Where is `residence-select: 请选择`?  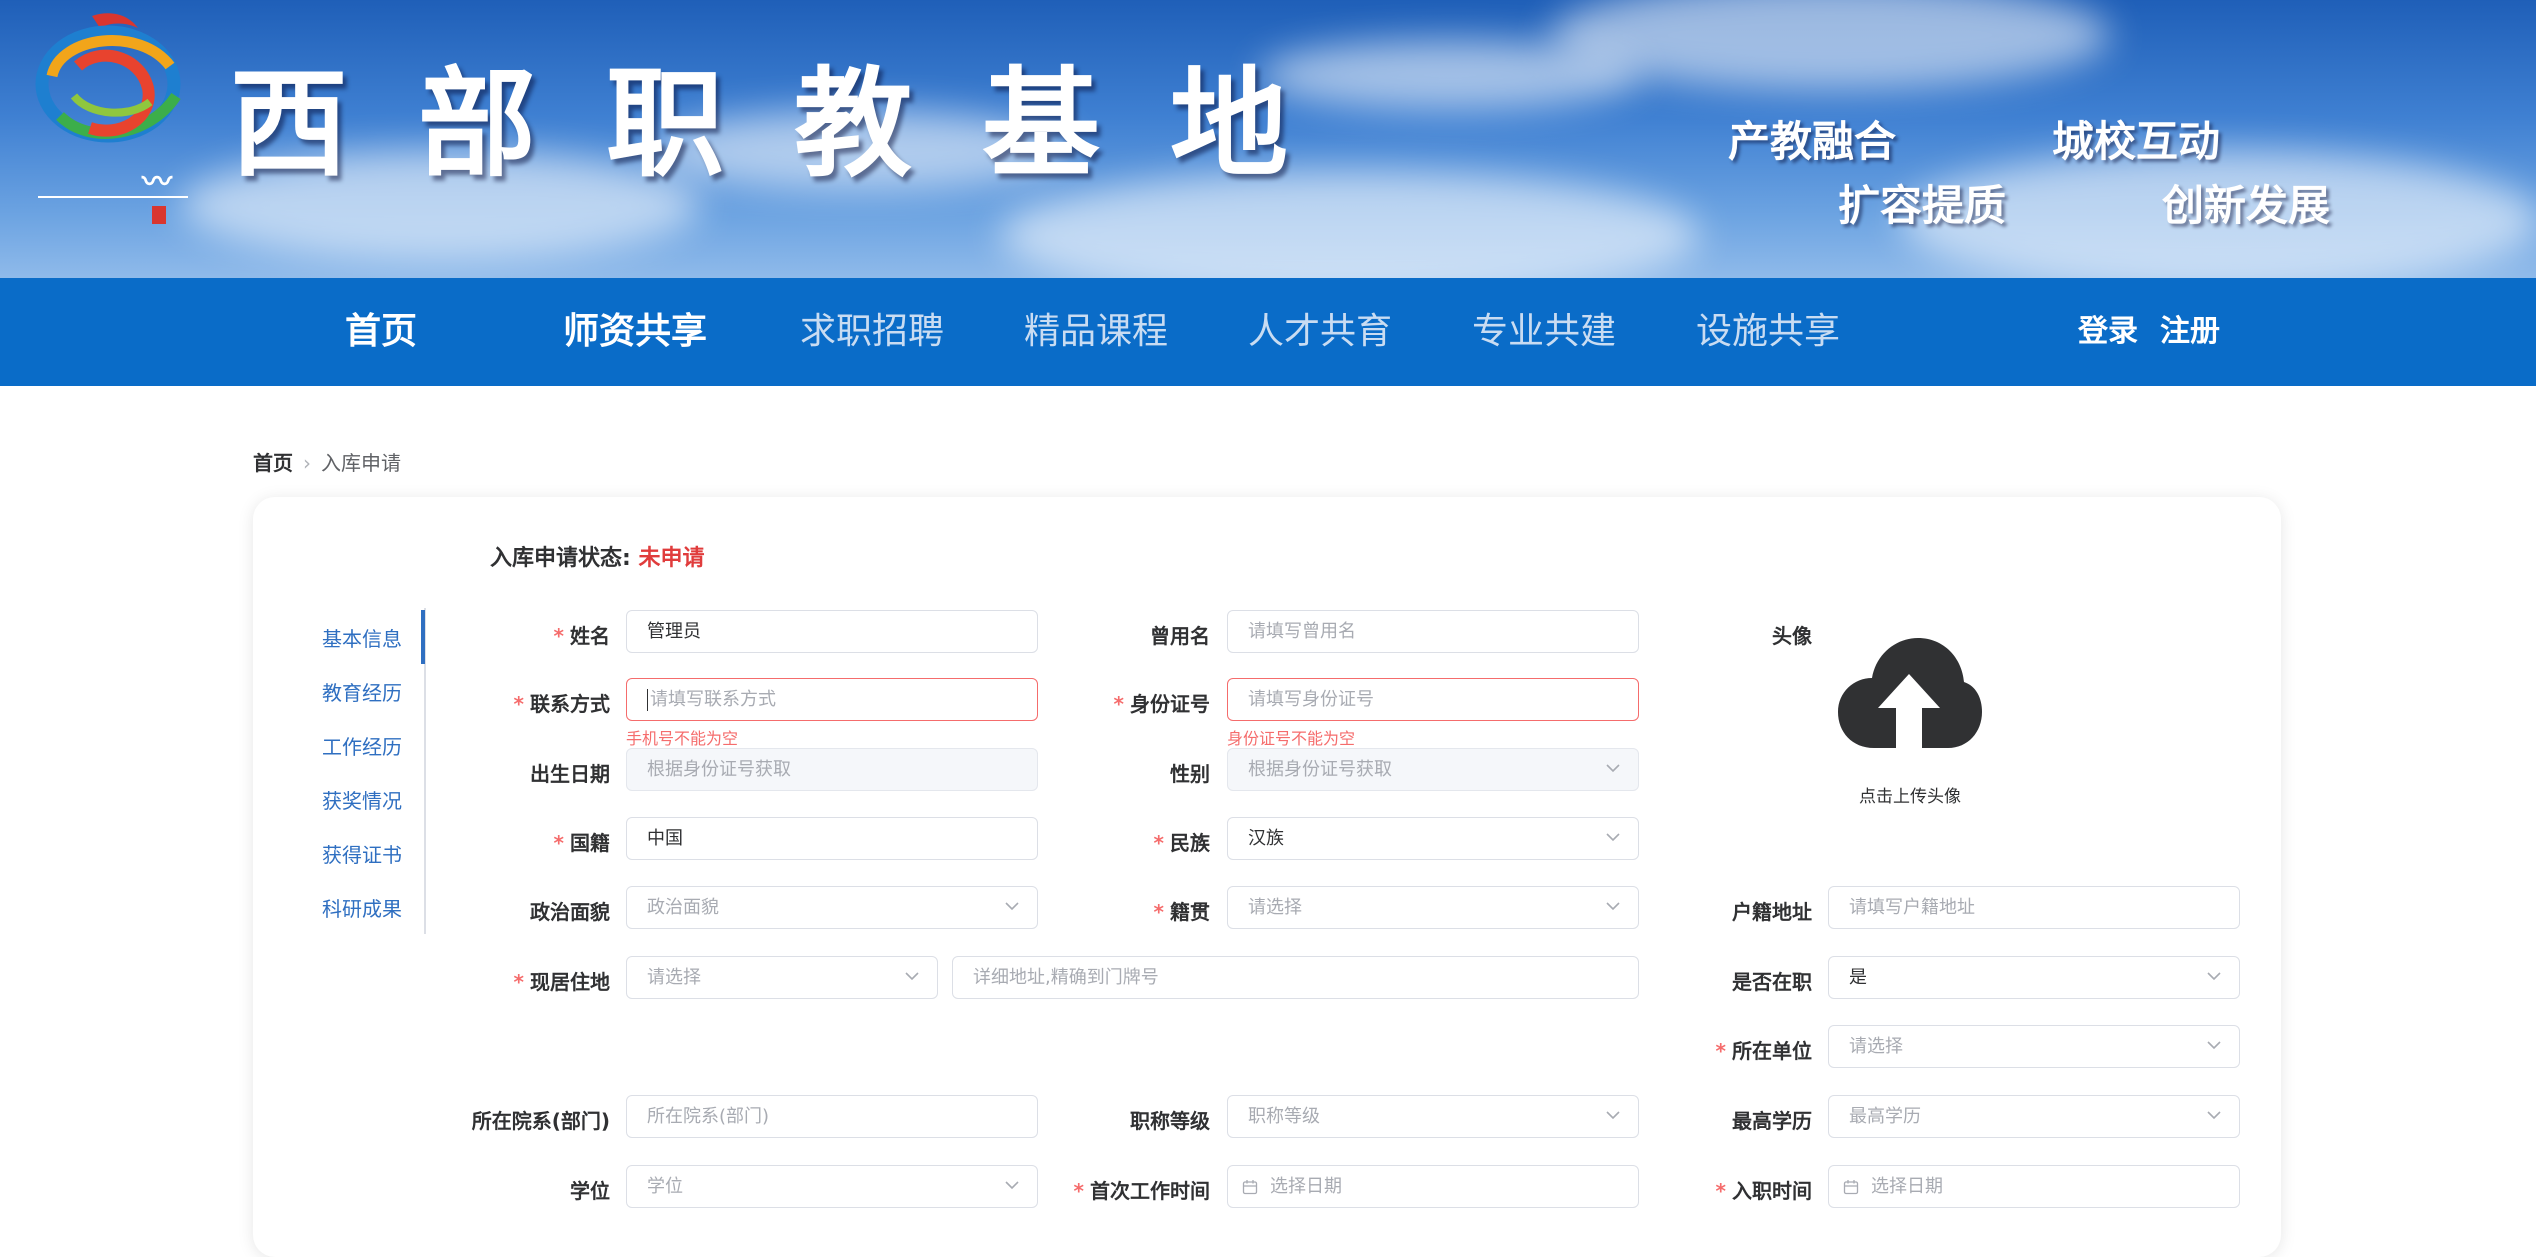 residence-select: 请选择 is located at coordinates (782, 977).